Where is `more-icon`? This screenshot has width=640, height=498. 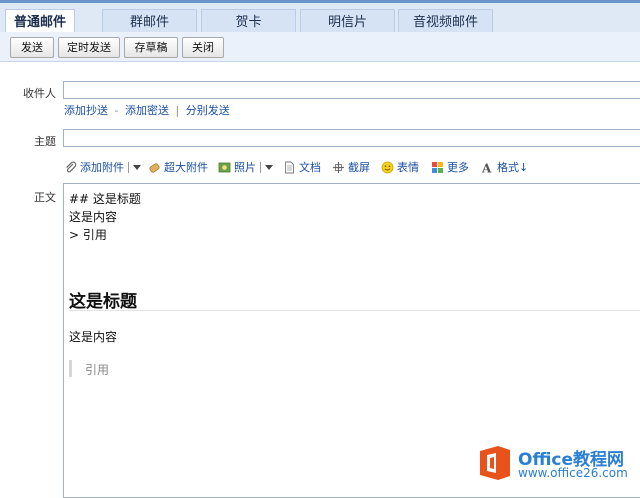
more-icon is located at coordinates (437, 167).